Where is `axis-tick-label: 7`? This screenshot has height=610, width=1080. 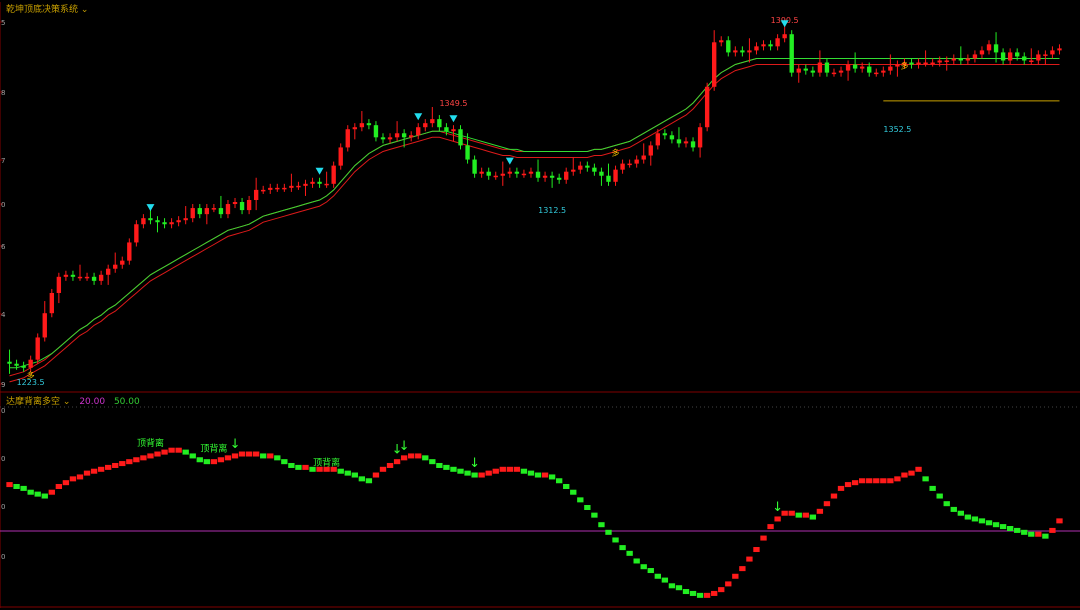 axis-tick-label: 7 is located at coordinates (3, 161).